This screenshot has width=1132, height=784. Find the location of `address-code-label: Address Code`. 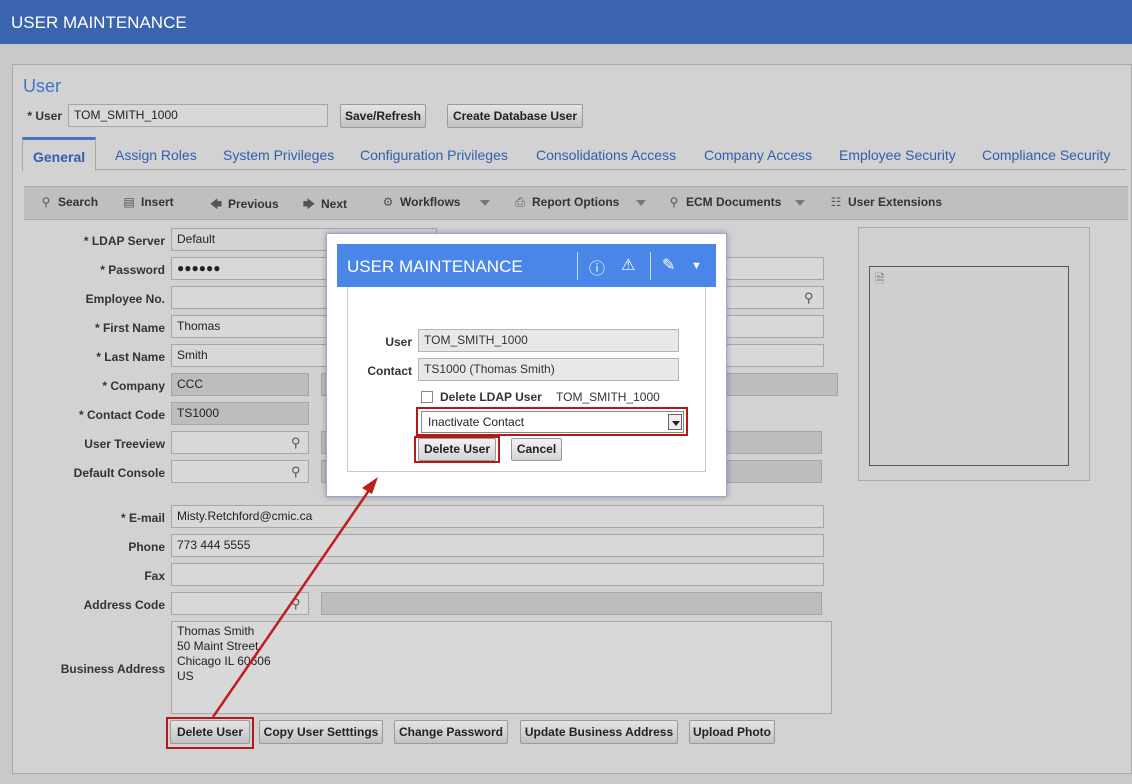

address-code-label: Address Code is located at coordinates (124, 605).